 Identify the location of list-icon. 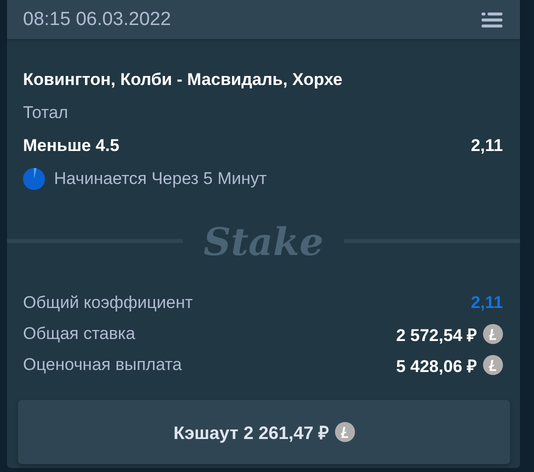
(492, 20).